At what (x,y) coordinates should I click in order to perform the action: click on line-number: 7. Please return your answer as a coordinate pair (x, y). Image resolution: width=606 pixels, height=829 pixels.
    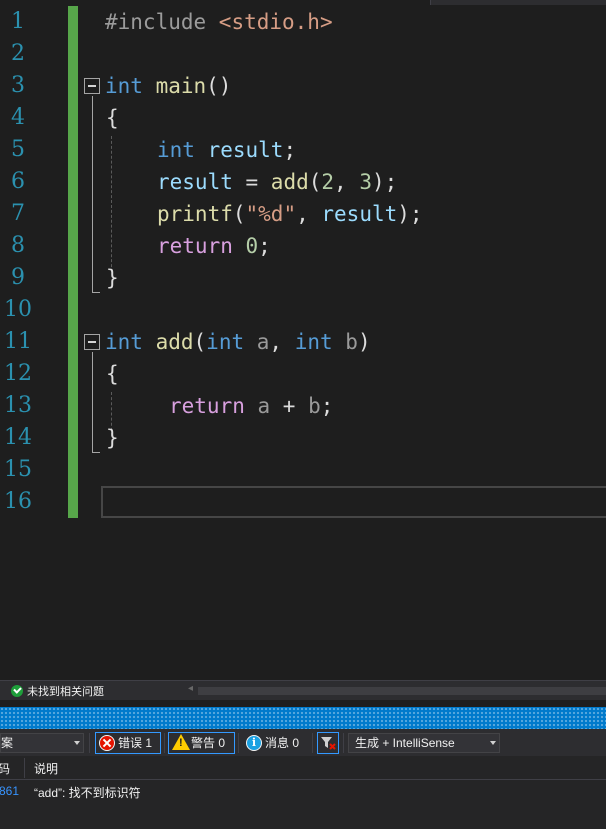
    Looking at the image, I should click on (18, 213).